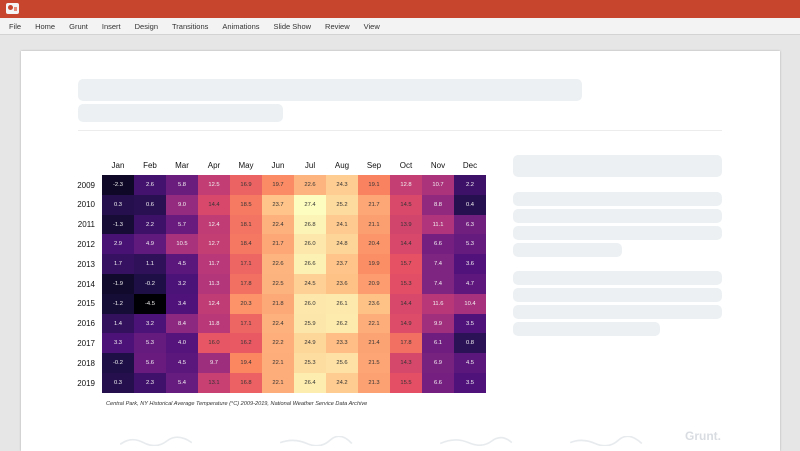 This screenshot has height=451, width=800. What do you see at coordinates (15, 26) in the screenshot?
I see `menu-file: File` at bounding box center [15, 26].